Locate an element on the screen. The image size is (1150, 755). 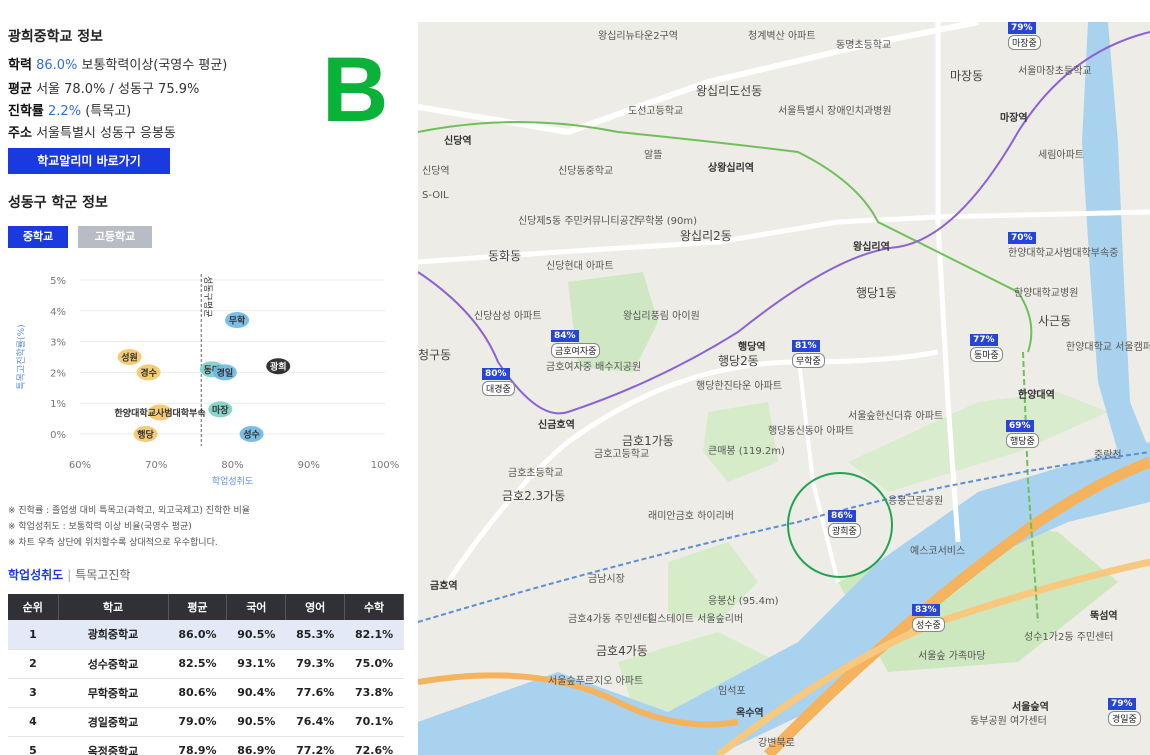
flag-percent: 77% is located at coordinates (984, 340).